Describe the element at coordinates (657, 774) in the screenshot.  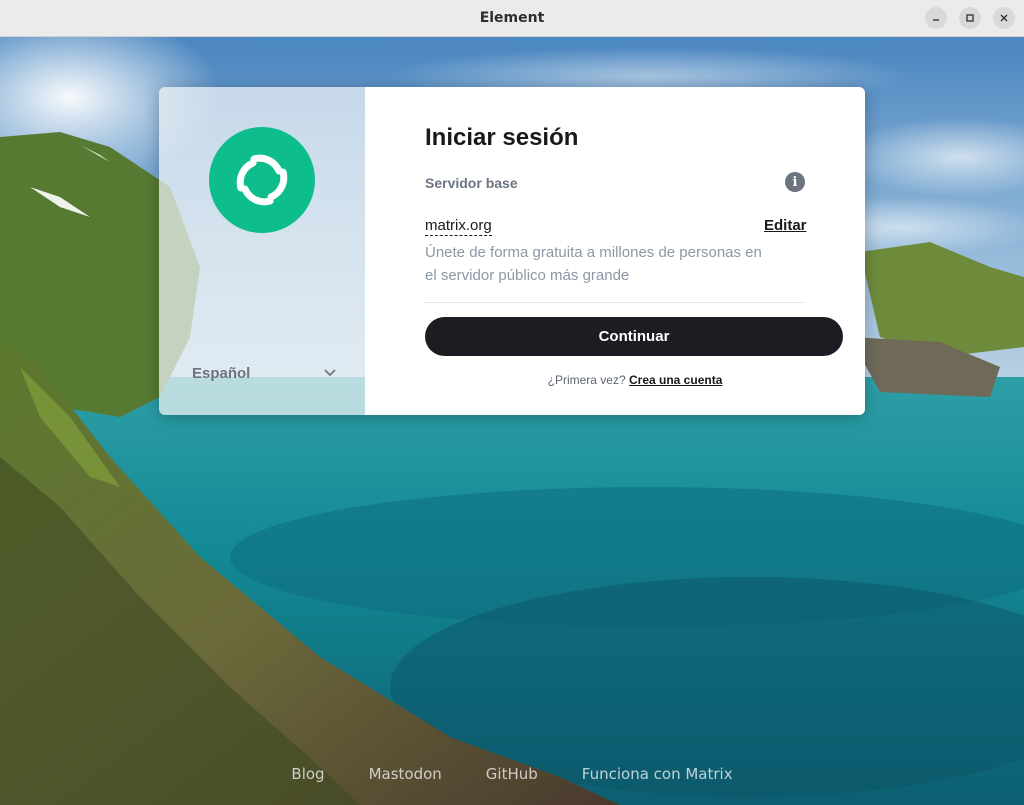
I see `footer-link-powered-by-matrix: Funciona con Matrix` at that location.